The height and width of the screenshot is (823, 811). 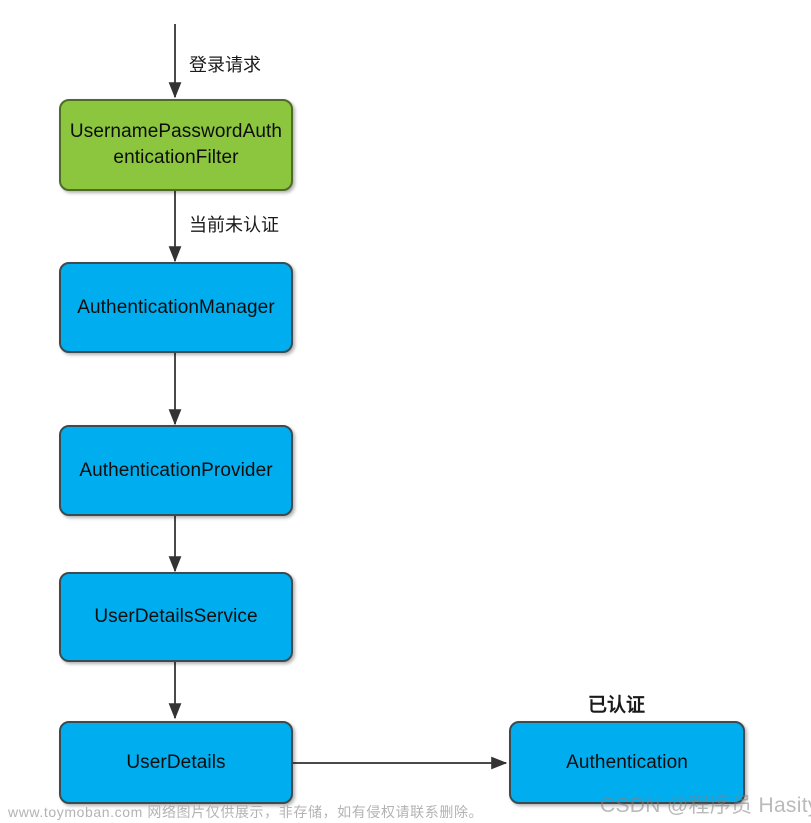 I want to click on node-label: AuthenticationManager, so click(x=176, y=307).